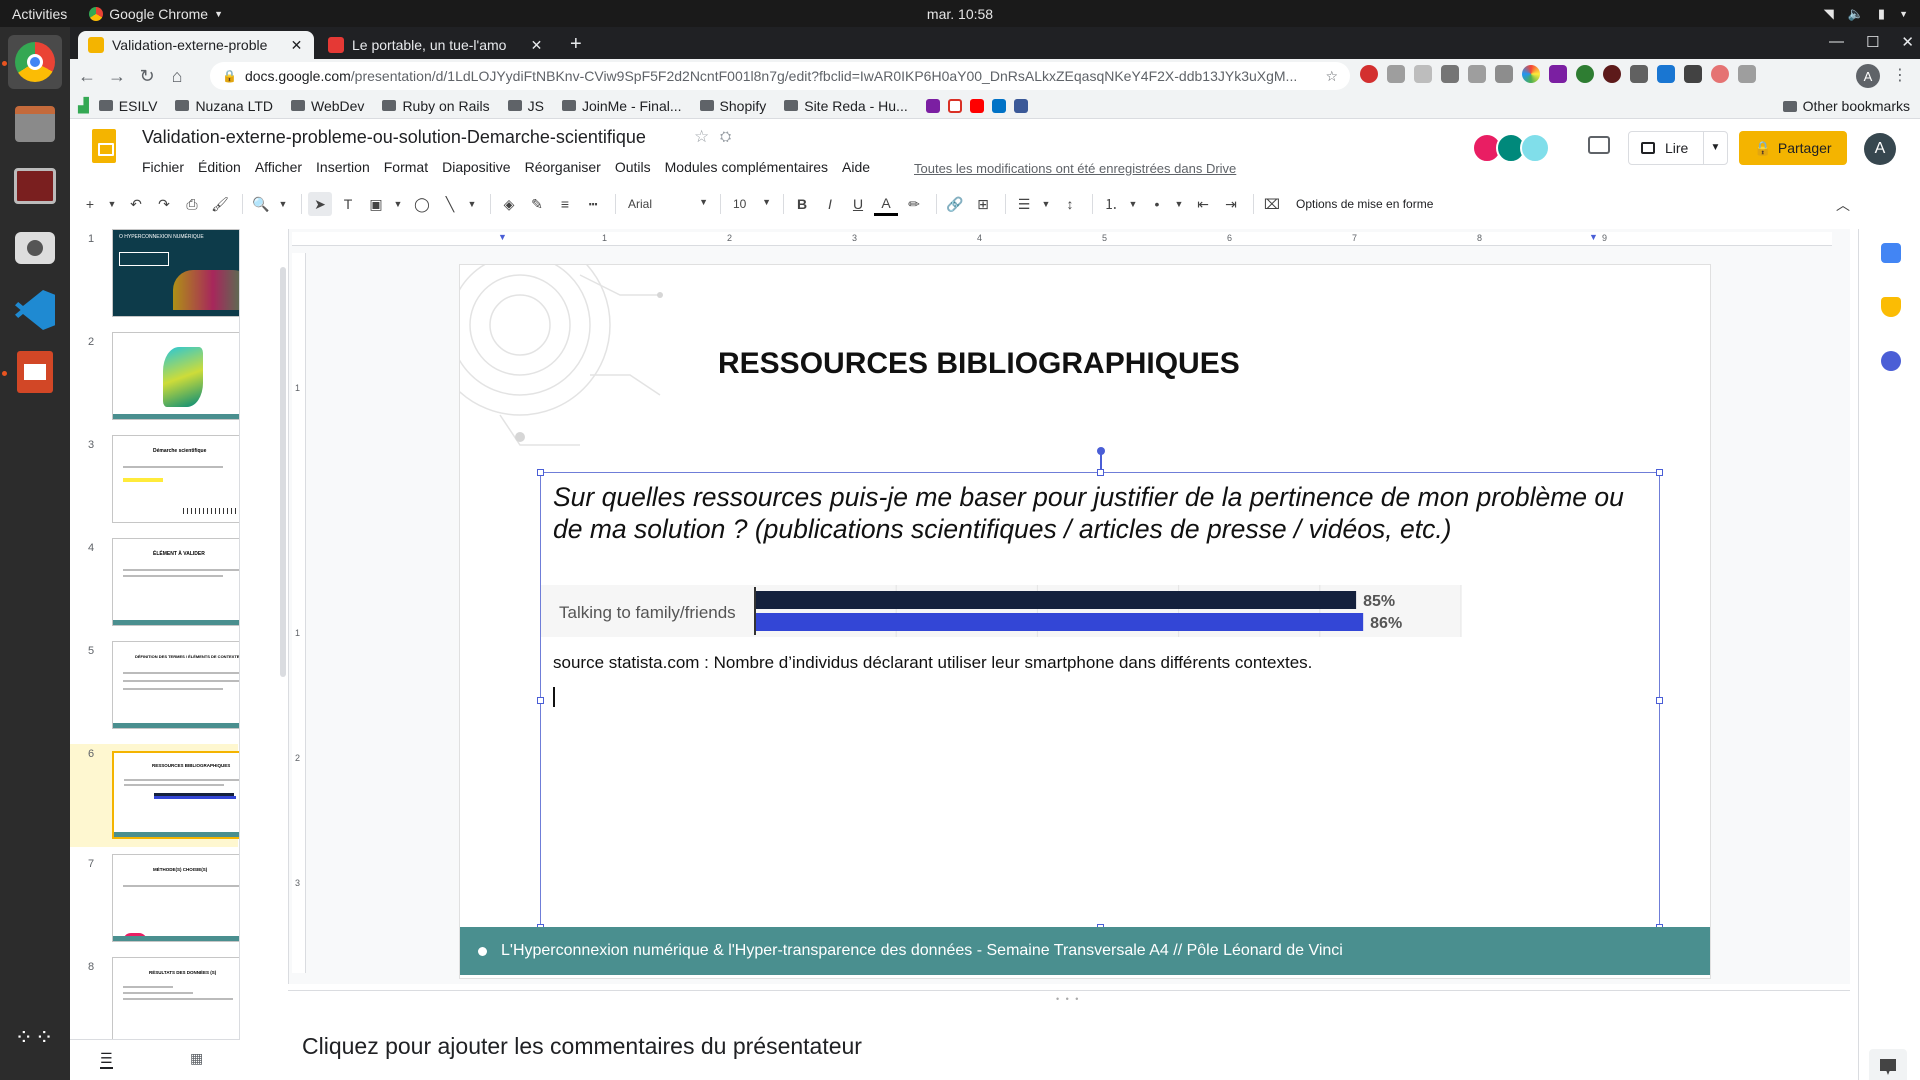 The height and width of the screenshot is (1080, 1920). I want to click on tab-portable: Le portable, un tue-l'amo ✕, so click(436, 45).